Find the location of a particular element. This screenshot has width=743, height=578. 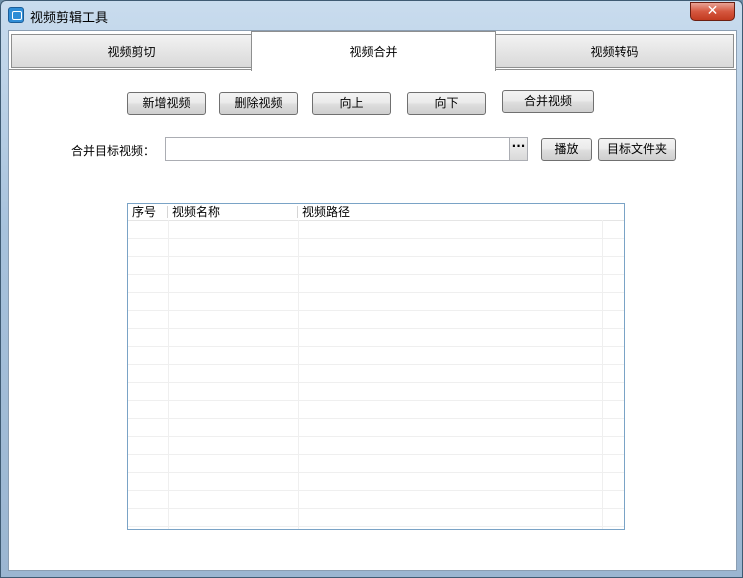

tab-strip: 视频剪切 视频合并 视频转码 is located at coordinates (372, 51).